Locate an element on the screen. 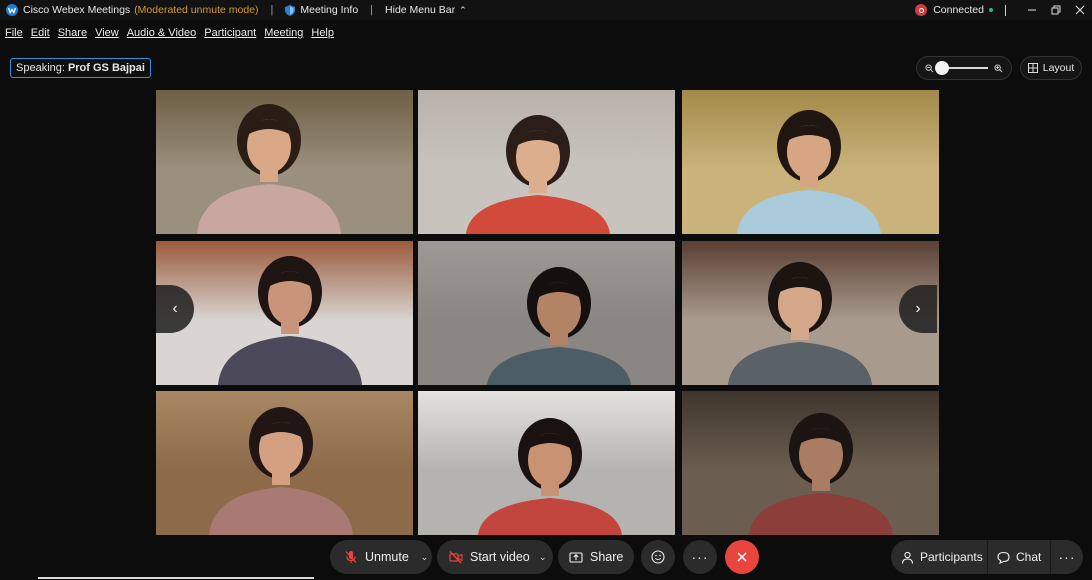  menu-audio-video: Audio & Video is located at coordinates (162, 33).